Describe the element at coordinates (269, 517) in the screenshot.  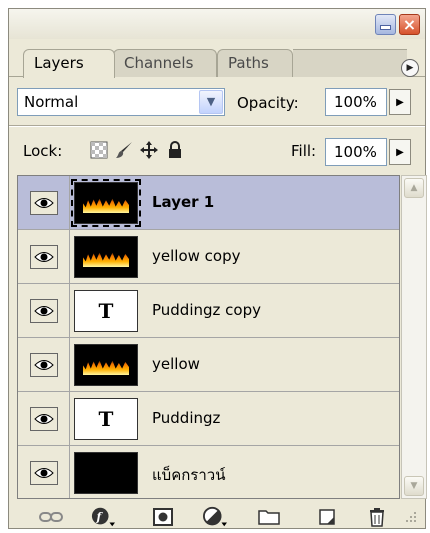
I see `folder-icon` at that location.